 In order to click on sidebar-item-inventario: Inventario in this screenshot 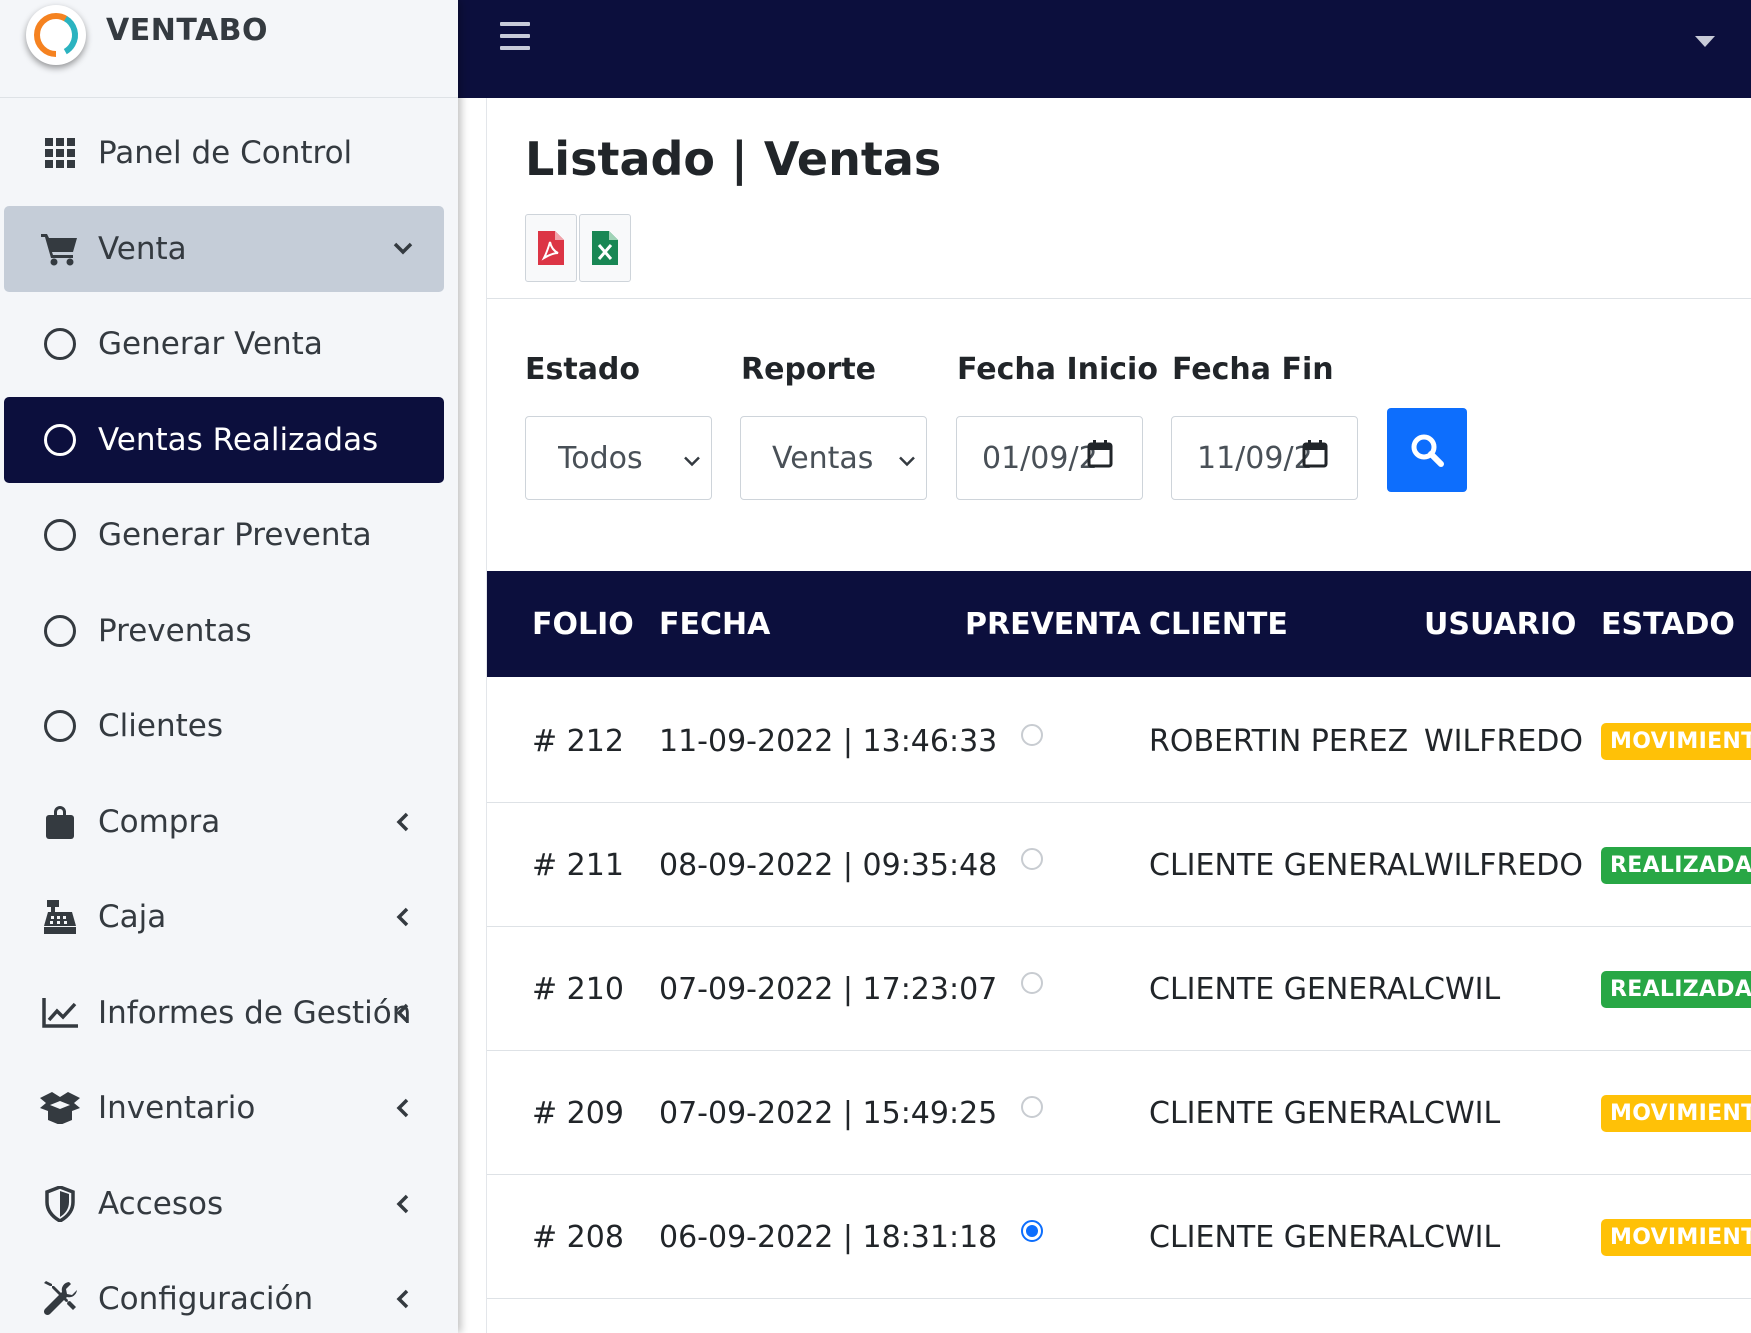, I will do `click(224, 1108)`.